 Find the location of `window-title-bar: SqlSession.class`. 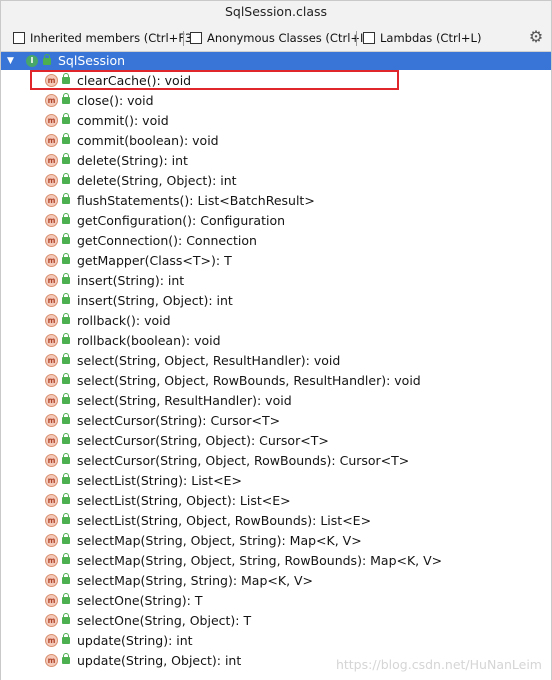

window-title-bar: SqlSession.class is located at coordinates (276, 13).